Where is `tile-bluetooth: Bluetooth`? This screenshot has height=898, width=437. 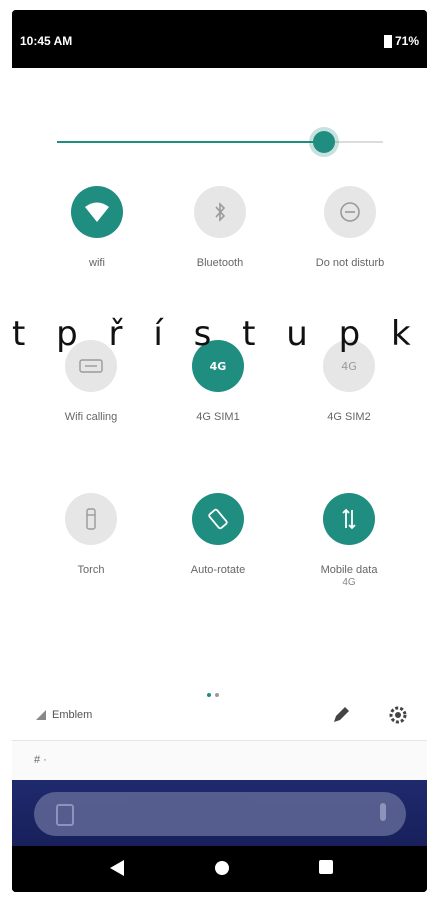
tile-bluetooth: Bluetooth is located at coordinates (220, 228).